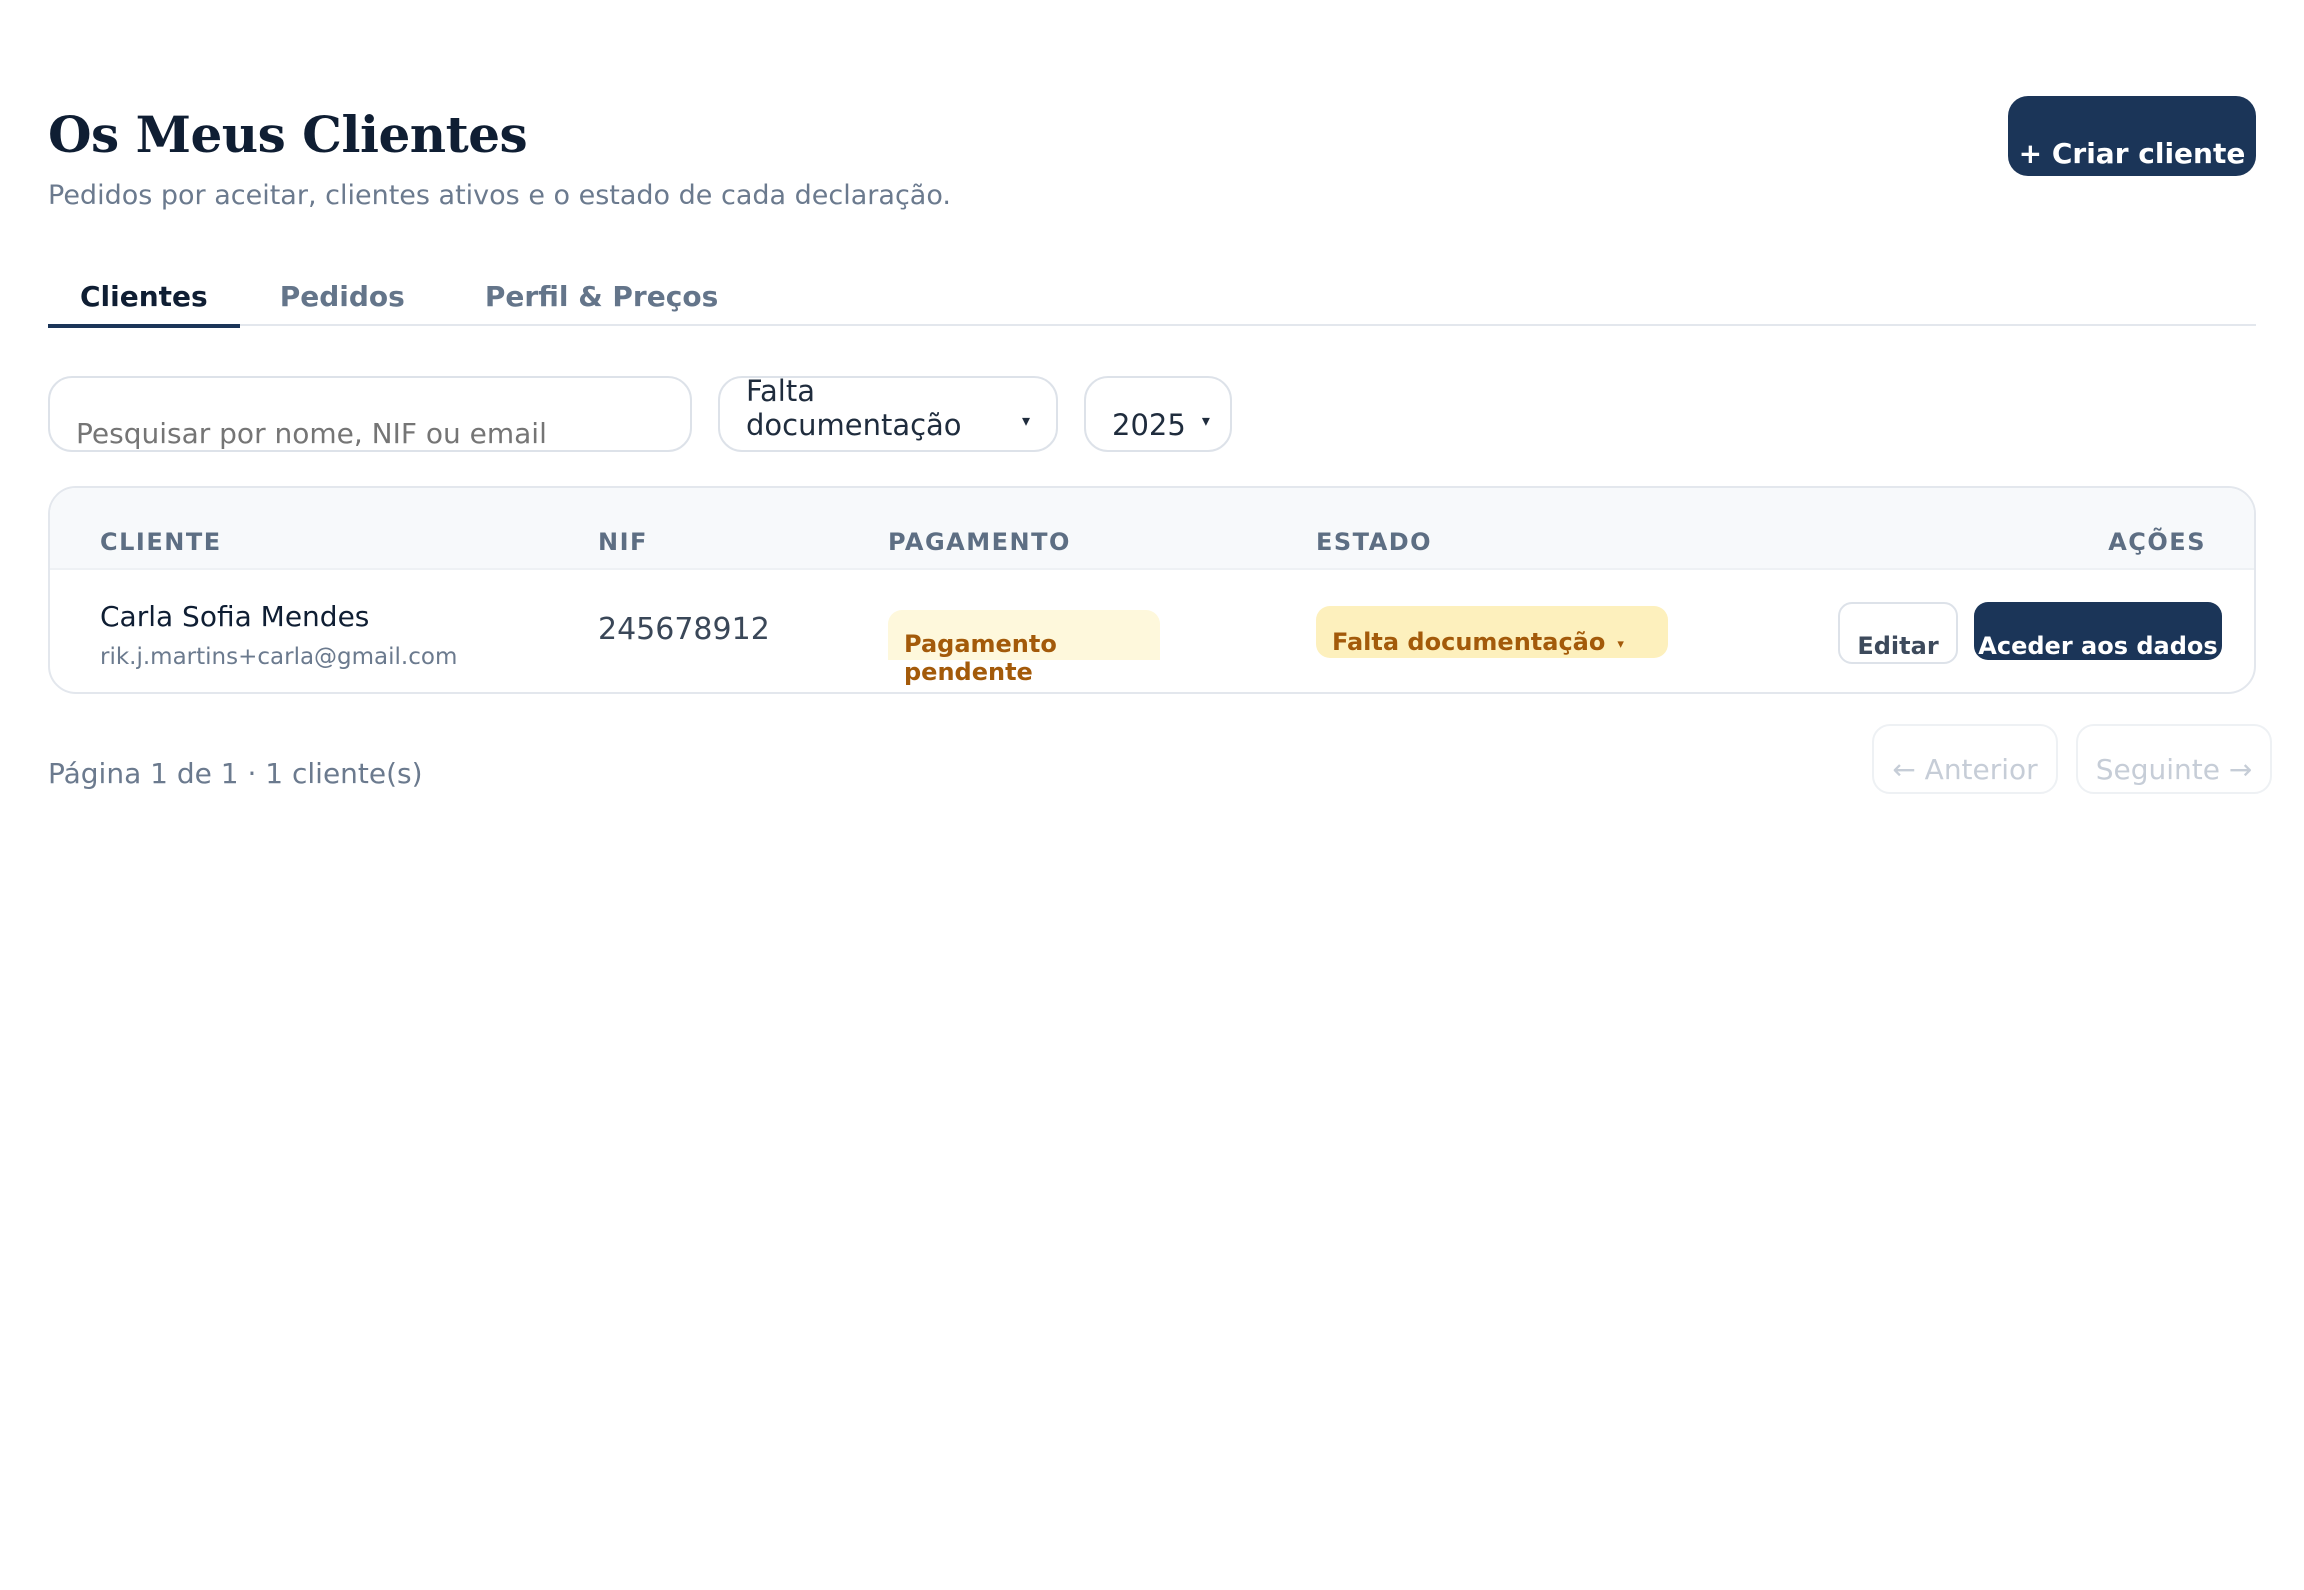 Image resolution: width=2304 pixels, height=1590 pixels. What do you see at coordinates (979, 542) in the screenshot?
I see `column-header-pagamento: PAGAMENTO` at bounding box center [979, 542].